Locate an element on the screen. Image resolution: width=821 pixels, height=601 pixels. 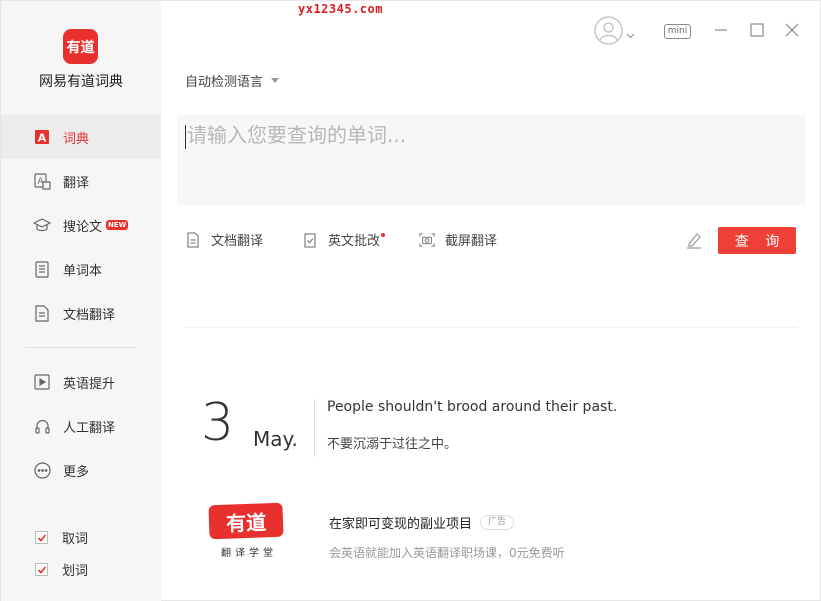
check-capture-word: 取词 is located at coordinates (61, 537).